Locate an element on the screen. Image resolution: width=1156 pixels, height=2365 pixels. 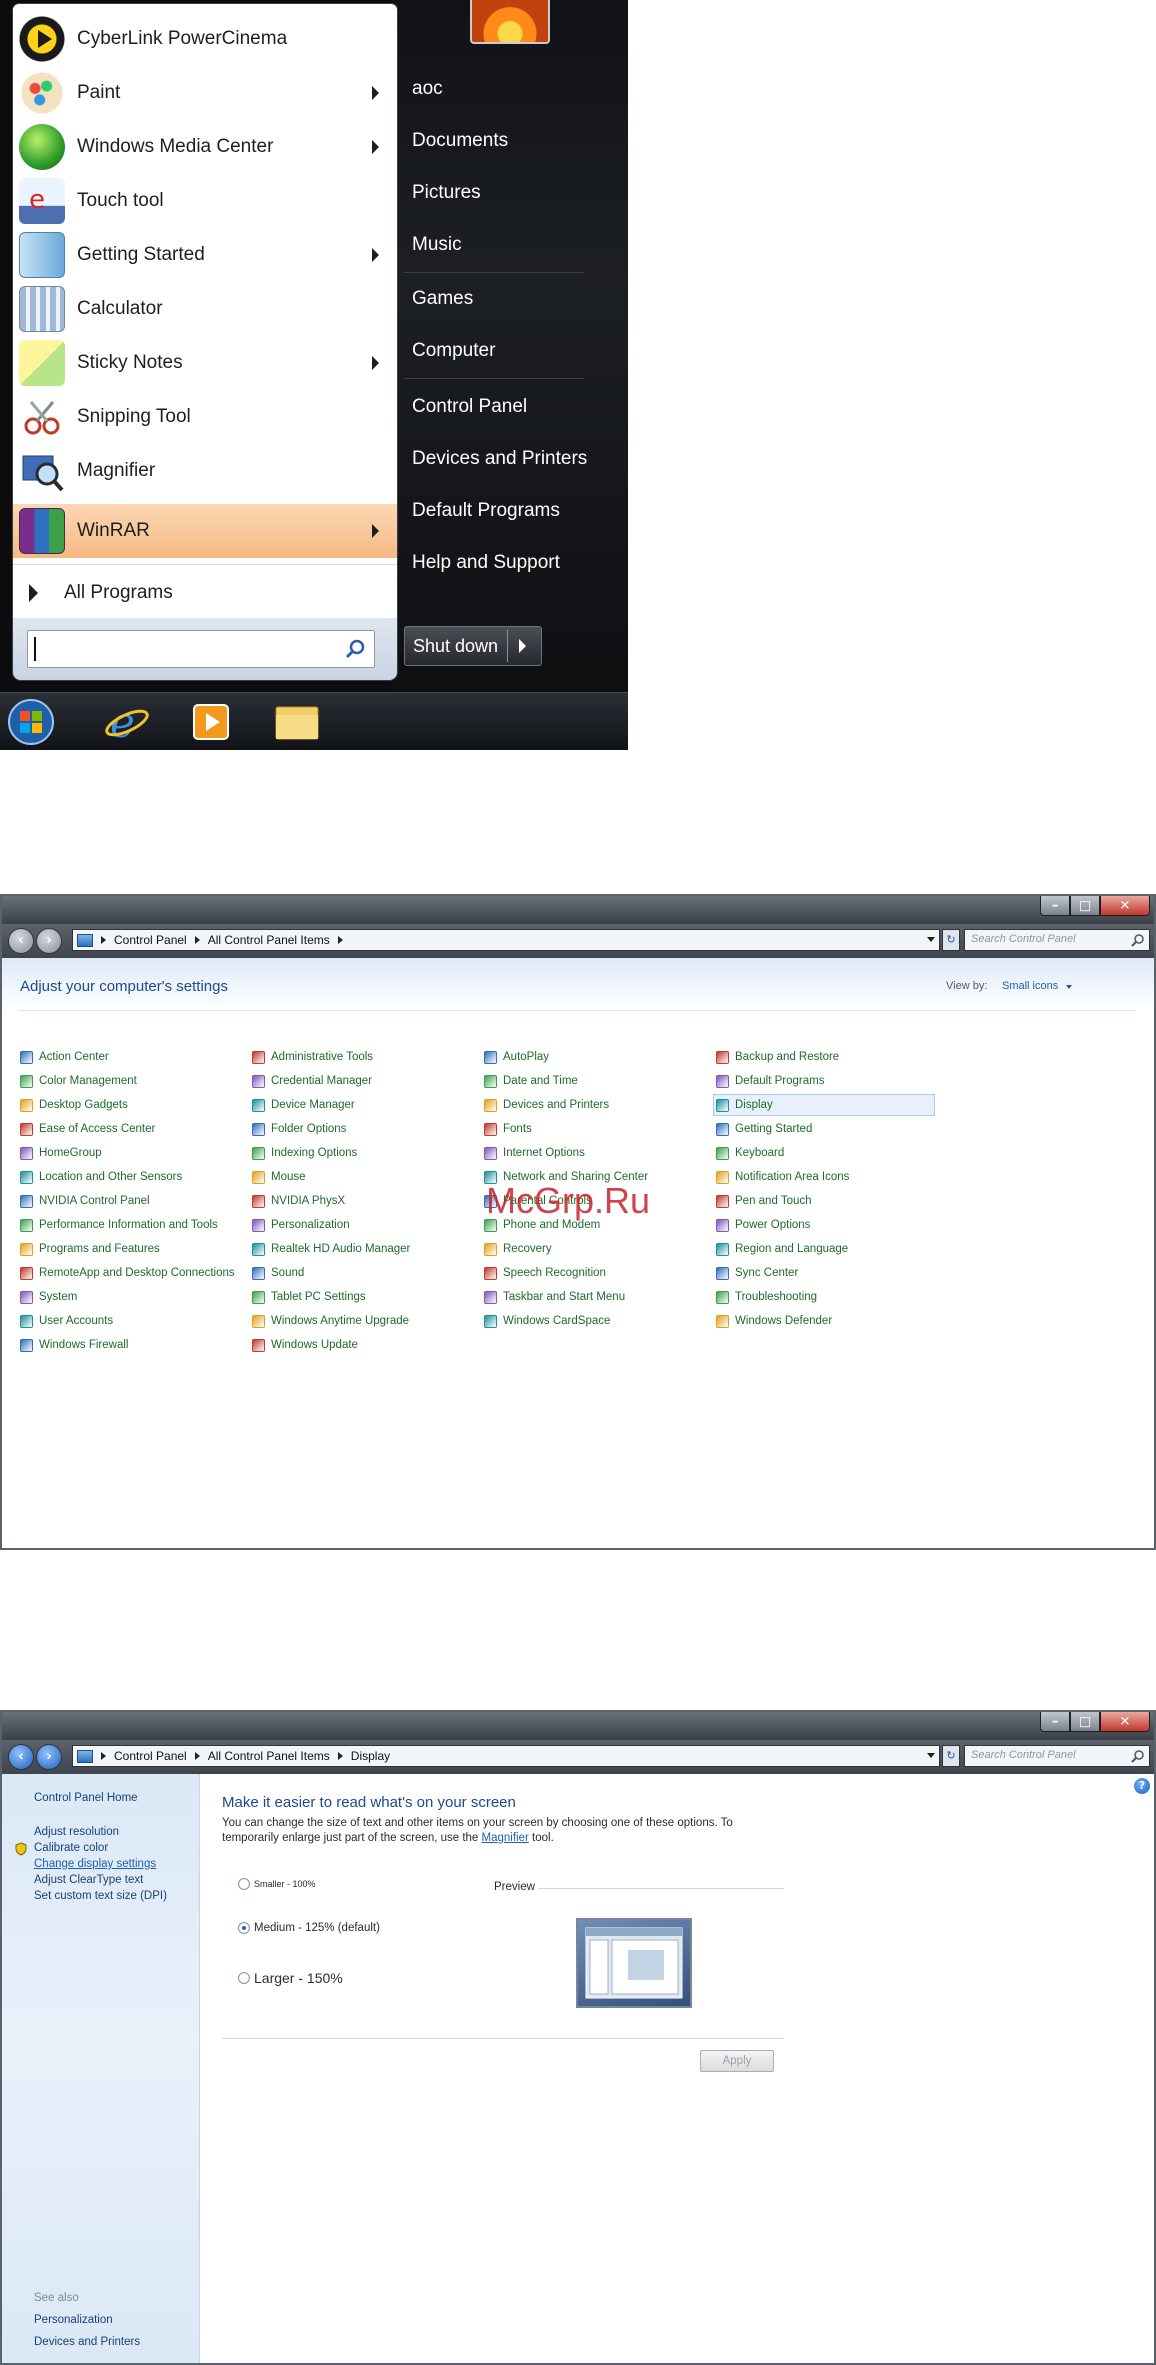
cp-item-ease-of-access-center: Ease of Access Center is located at coordinates (87, 1129).